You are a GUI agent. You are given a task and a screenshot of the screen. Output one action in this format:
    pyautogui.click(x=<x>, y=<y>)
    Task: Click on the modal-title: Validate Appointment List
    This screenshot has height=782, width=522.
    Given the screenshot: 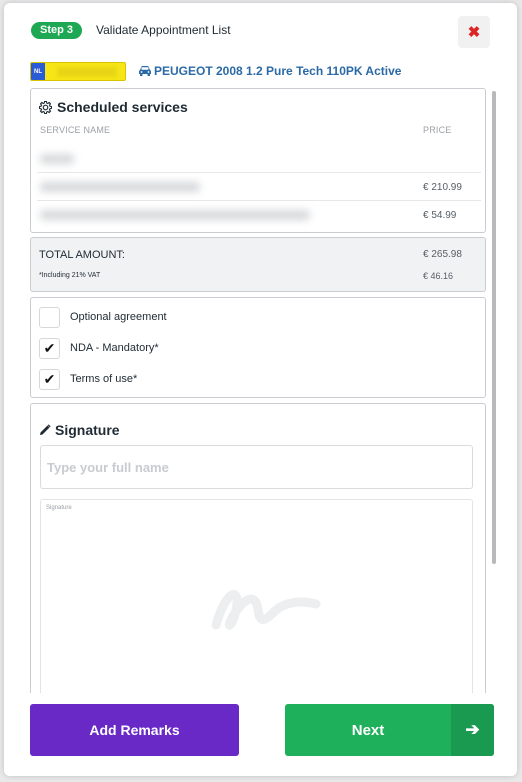 What is the action you would take?
    pyautogui.click(x=163, y=30)
    